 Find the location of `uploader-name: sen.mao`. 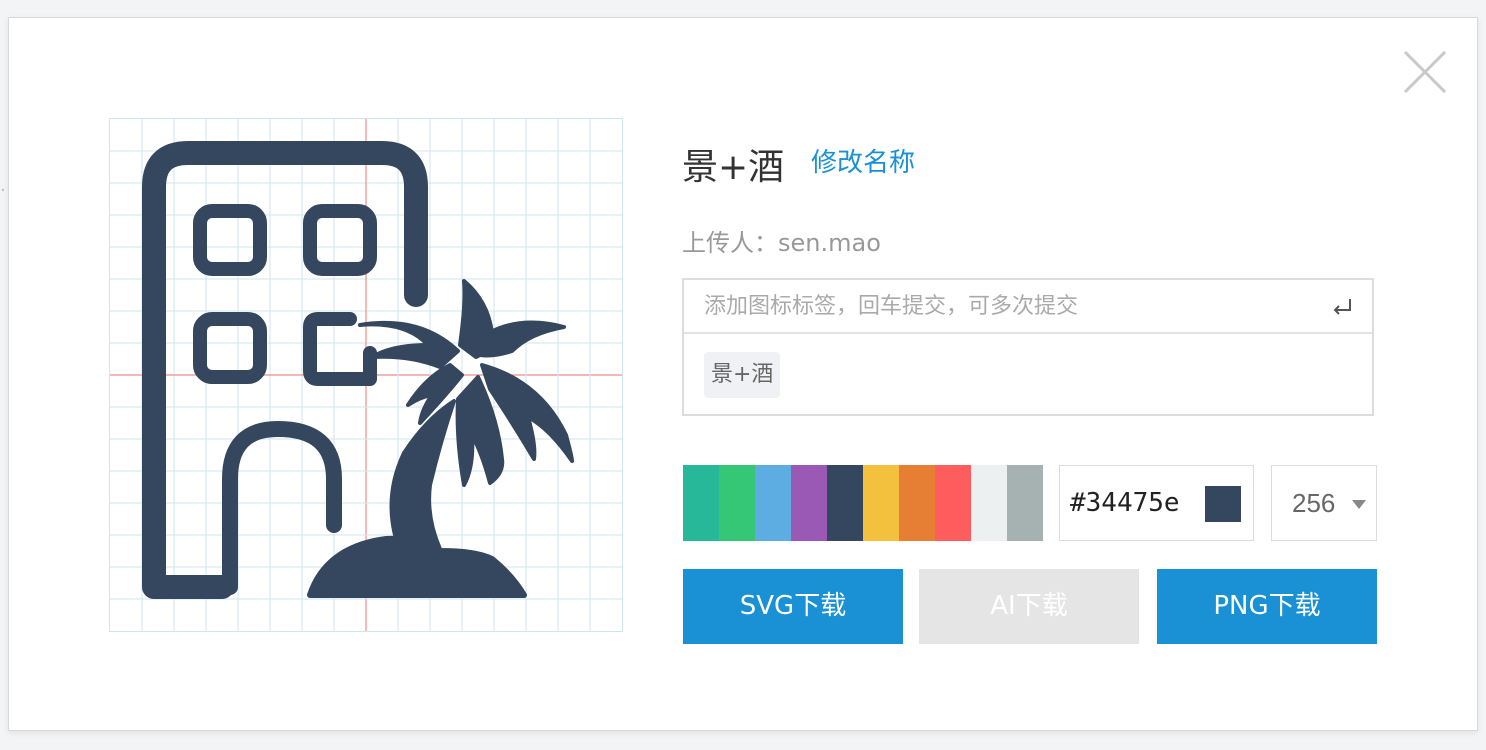

uploader-name: sen.mao is located at coordinates (829, 243).